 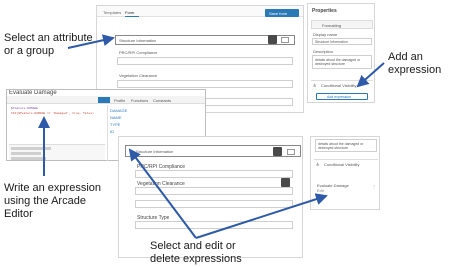 What do you see at coordinates (18, 214) in the screenshot?
I see `callout-line: Editor` at bounding box center [18, 214].